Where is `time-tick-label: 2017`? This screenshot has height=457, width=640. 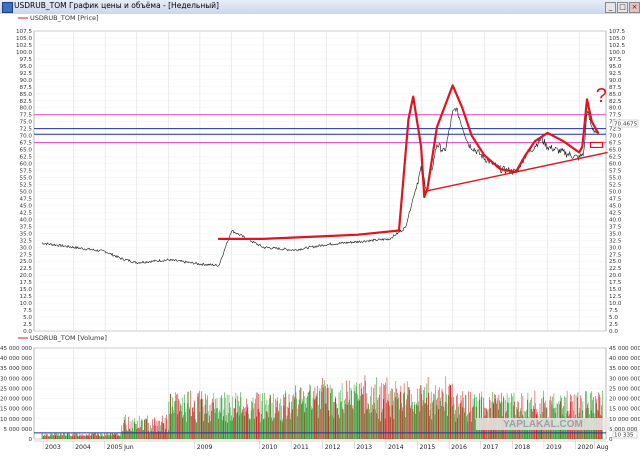 time-tick-label: 2017 is located at coordinates (491, 447).